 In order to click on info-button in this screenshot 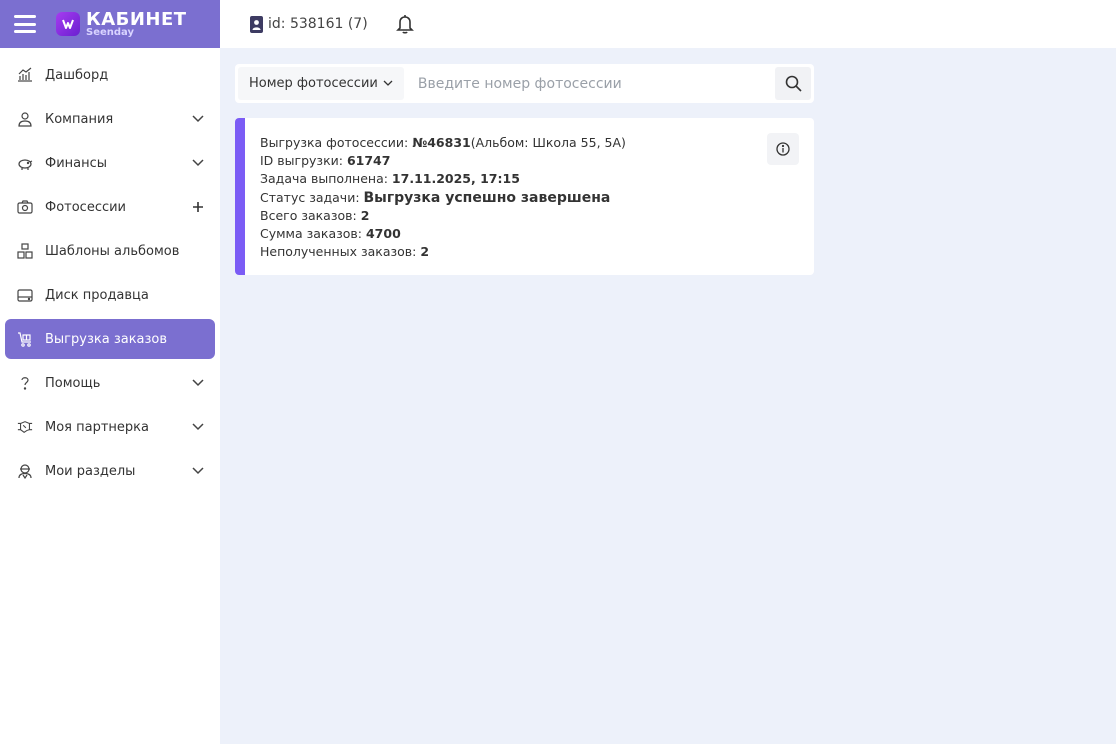, I will do `click(783, 149)`.